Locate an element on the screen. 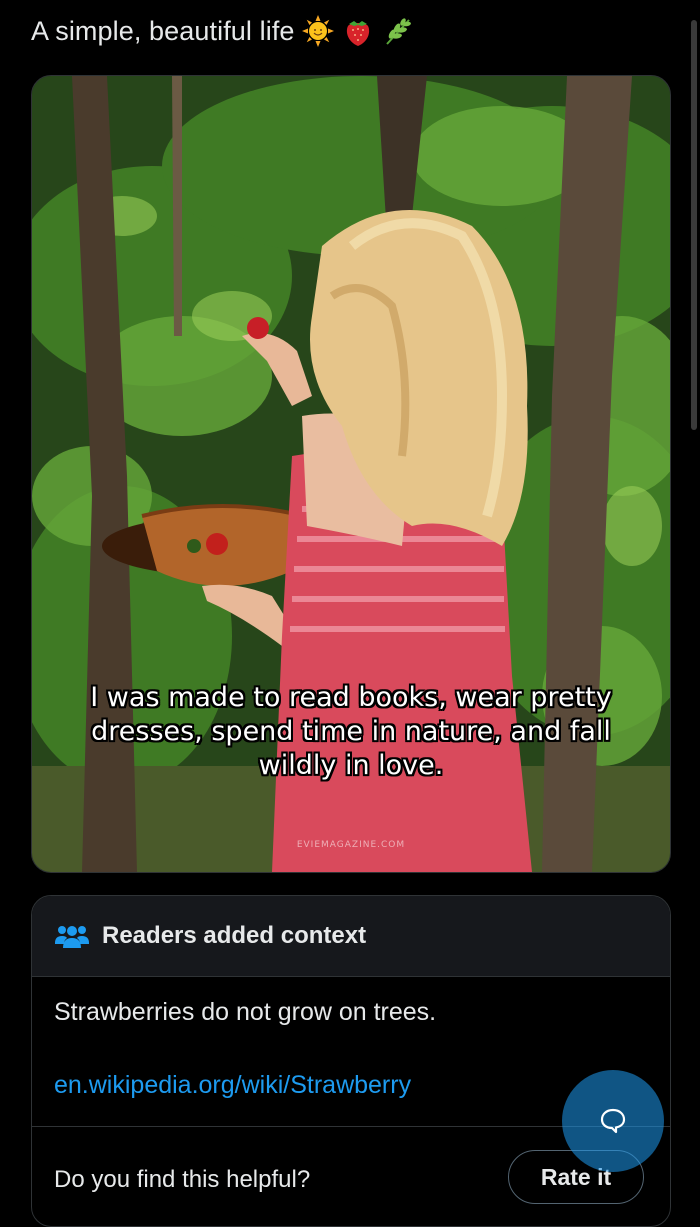  compose-fab-button is located at coordinates (613, 1121).